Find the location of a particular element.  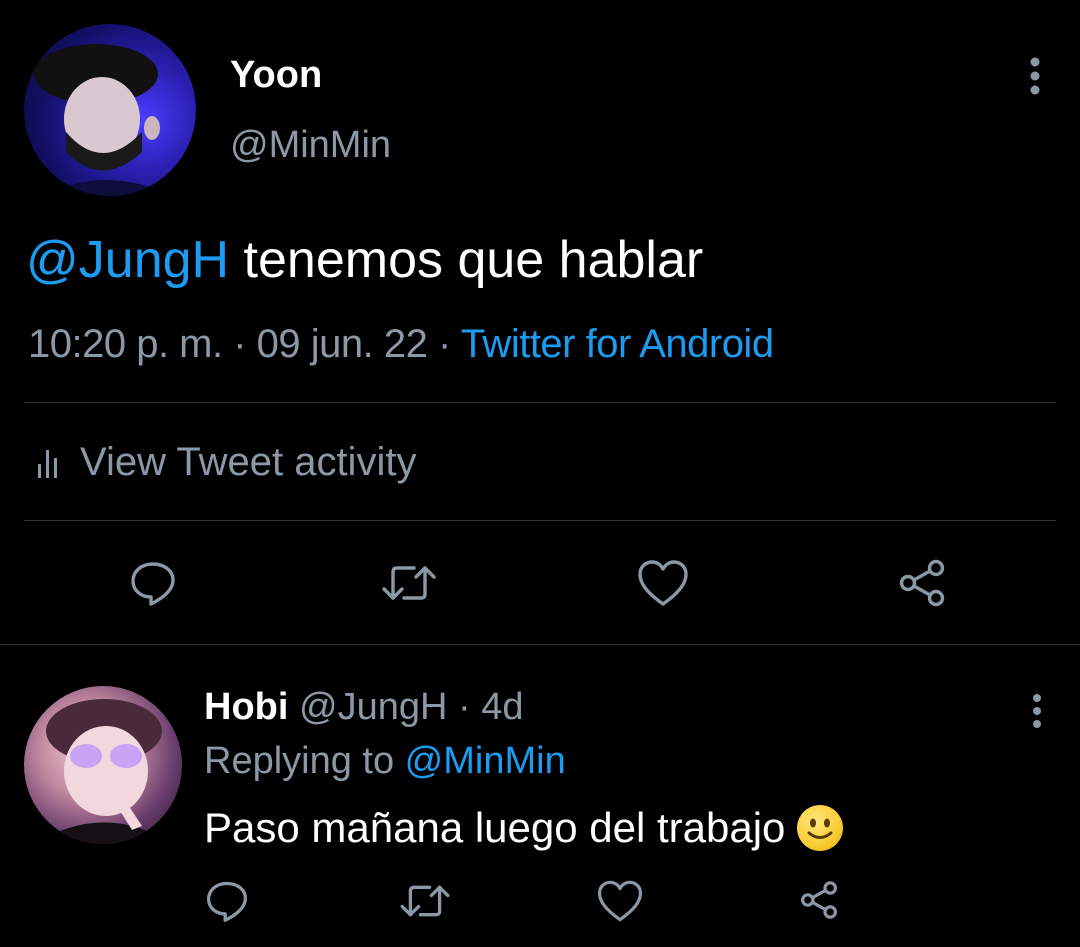

reply-more-options-icon is located at coordinates (1037, 711).